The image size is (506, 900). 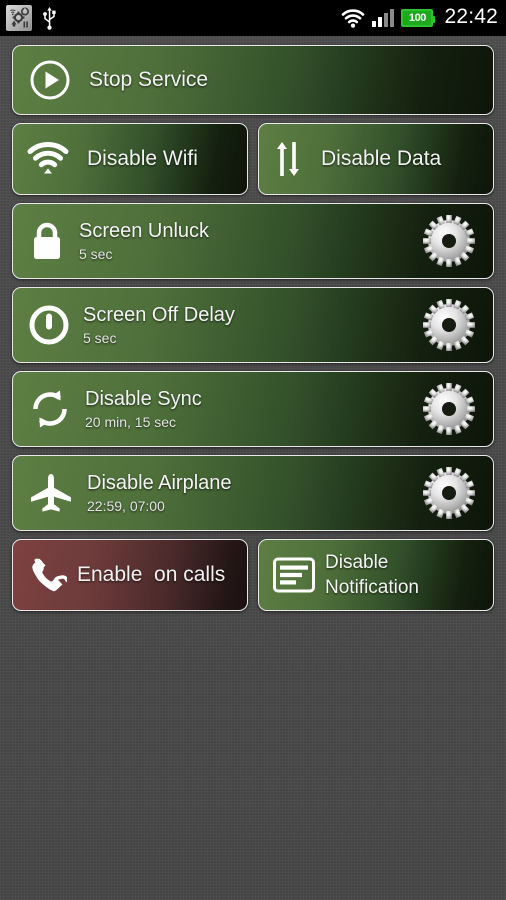 I want to click on disable-notification-line1: Disable, so click(x=357, y=562).